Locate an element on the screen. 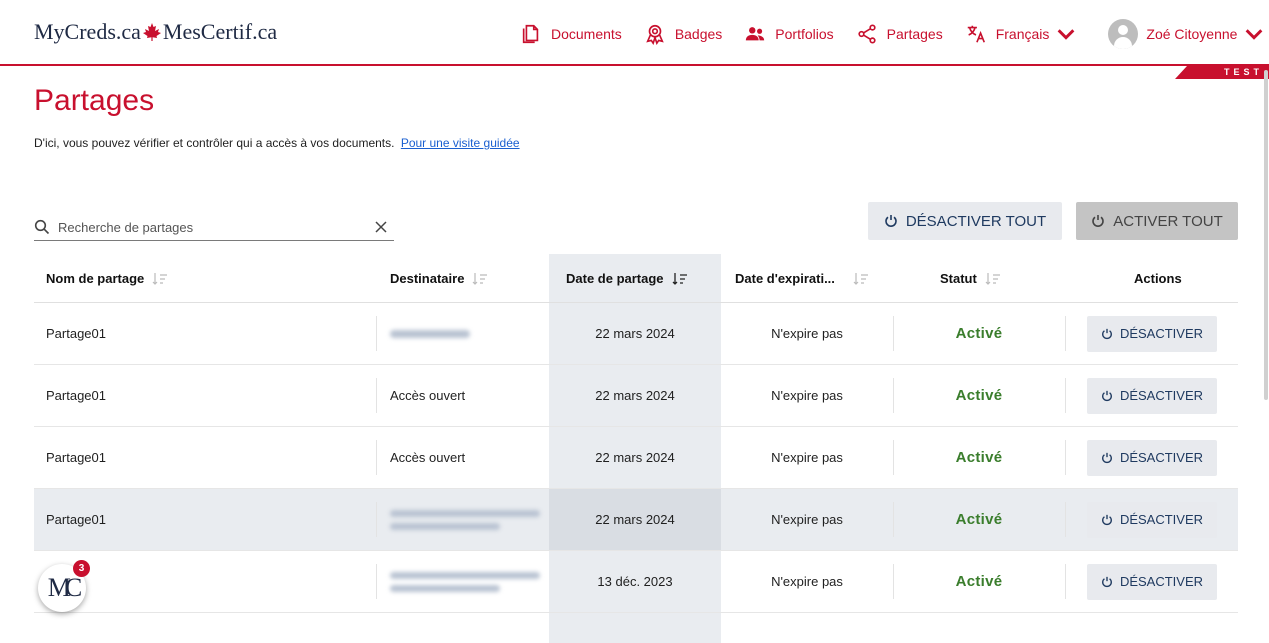 The width and height of the screenshot is (1269, 643). search-icon is located at coordinates (42, 227).